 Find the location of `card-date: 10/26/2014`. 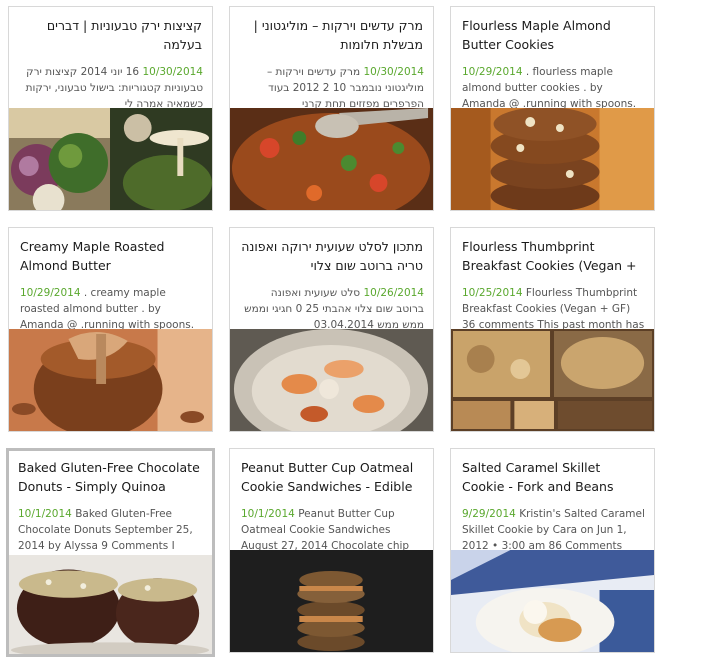

card-date: 10/26/2014 is located at coordinates (393, 293).